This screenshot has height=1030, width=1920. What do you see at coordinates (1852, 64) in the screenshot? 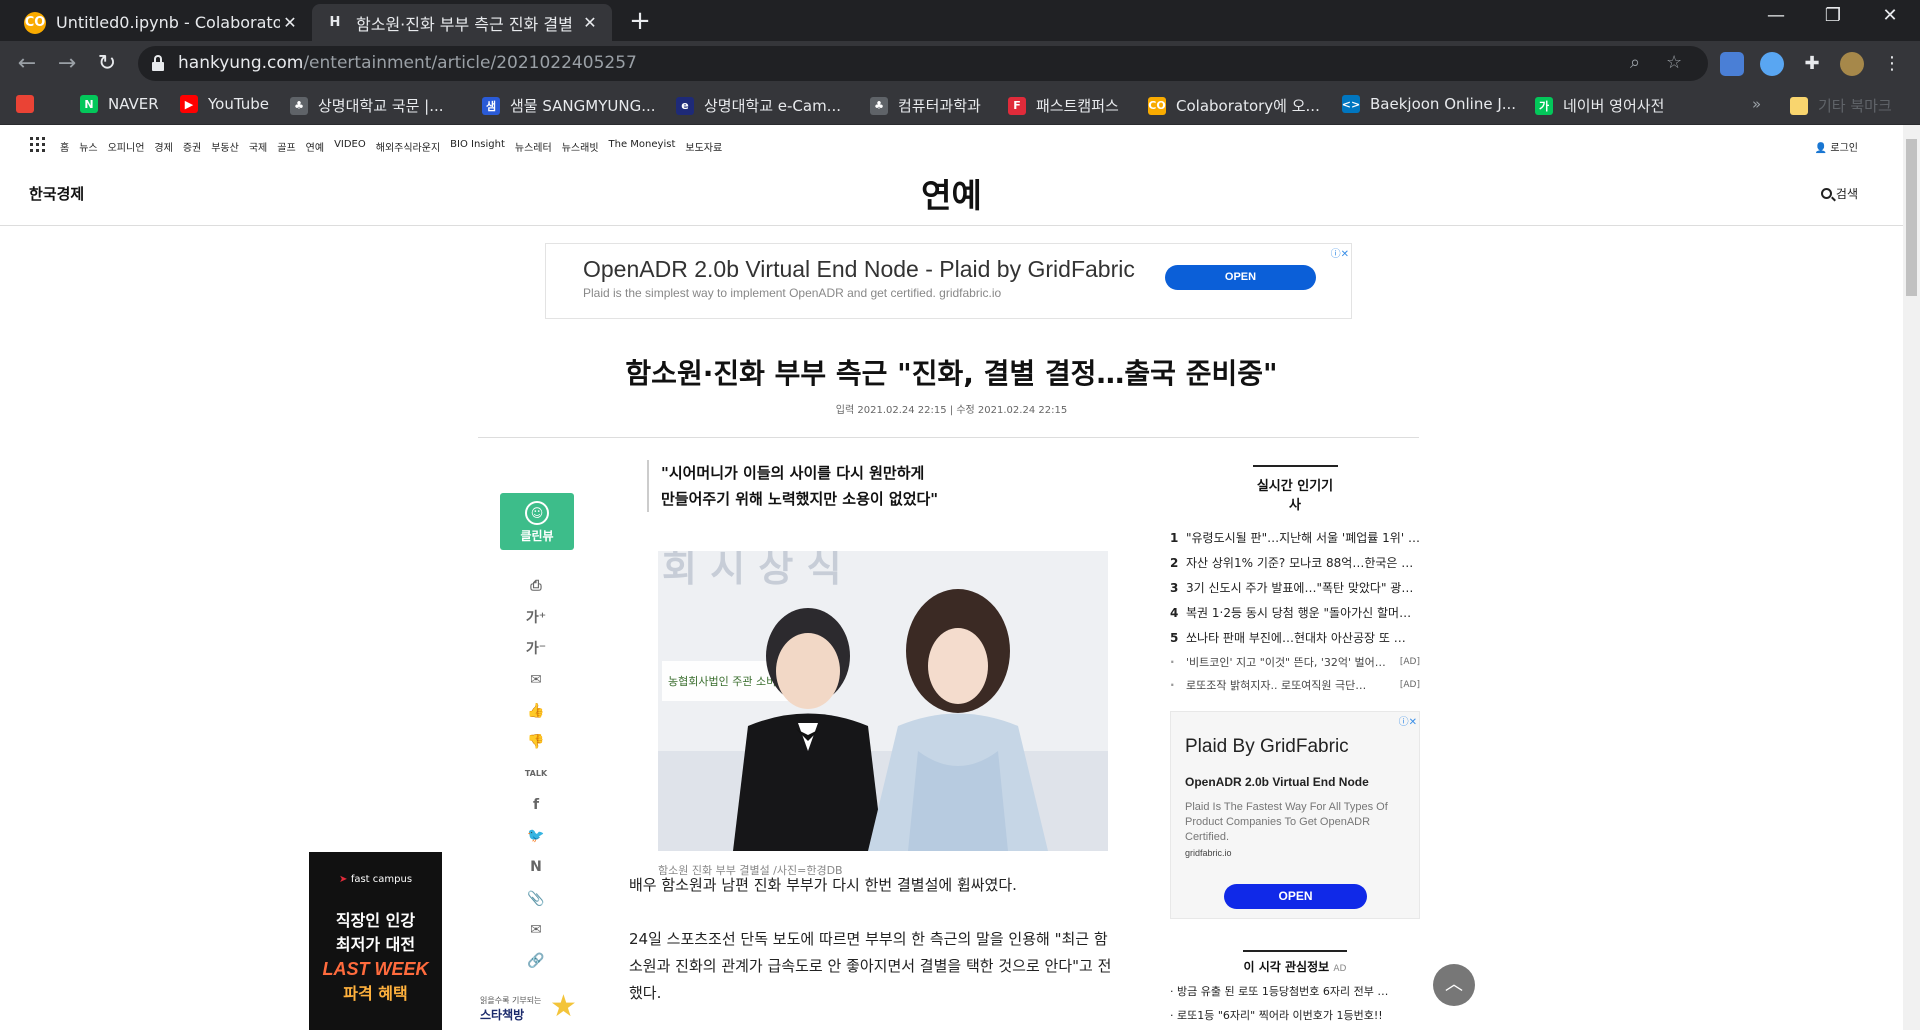
I see `avatar` at bounding box center [1852, 64].